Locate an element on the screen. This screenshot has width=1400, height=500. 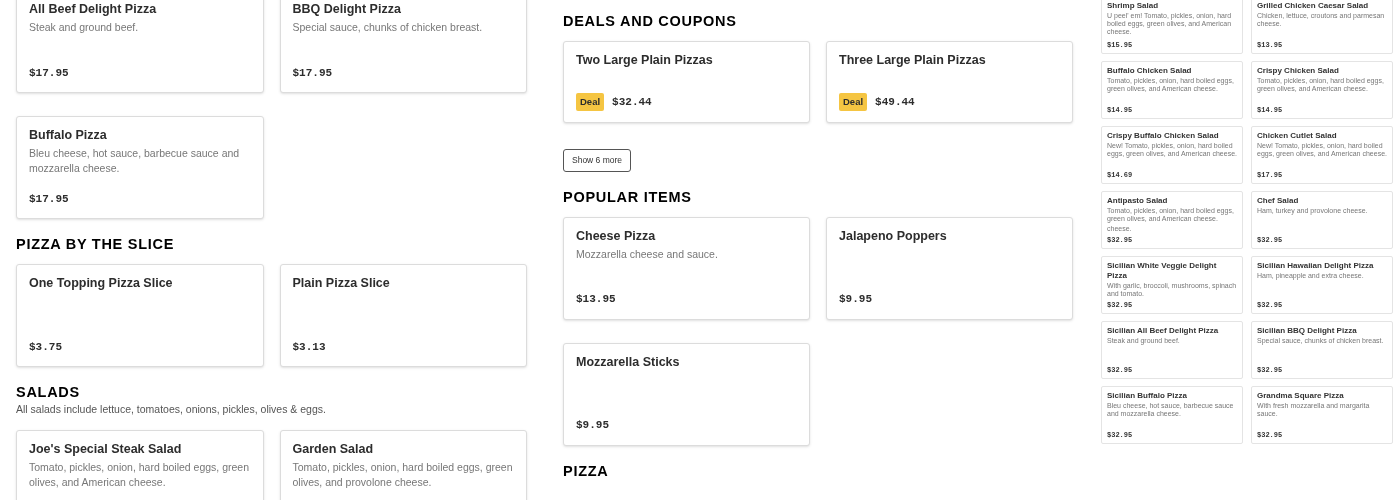
item-price: $3.13 is located at coordinates (309, 347).